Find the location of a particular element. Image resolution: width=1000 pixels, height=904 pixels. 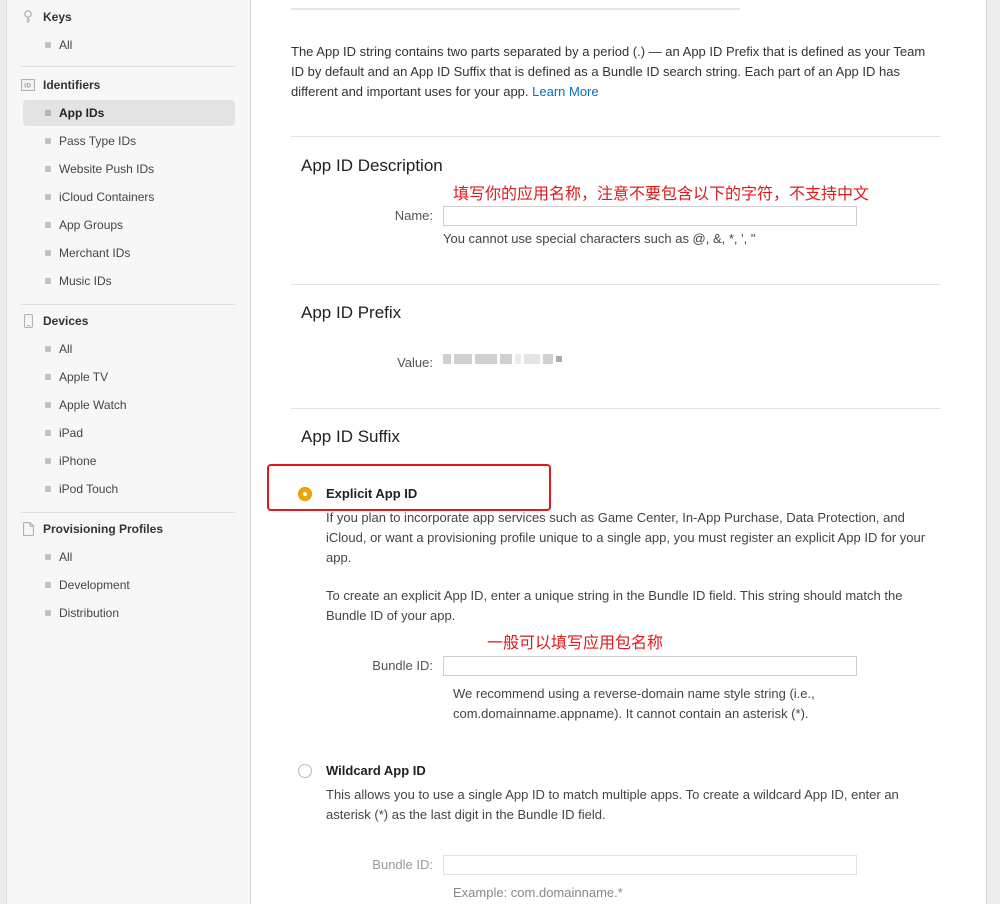

app-id-suffix-heading: App ID Suffix is located at coordinates (350, 436).